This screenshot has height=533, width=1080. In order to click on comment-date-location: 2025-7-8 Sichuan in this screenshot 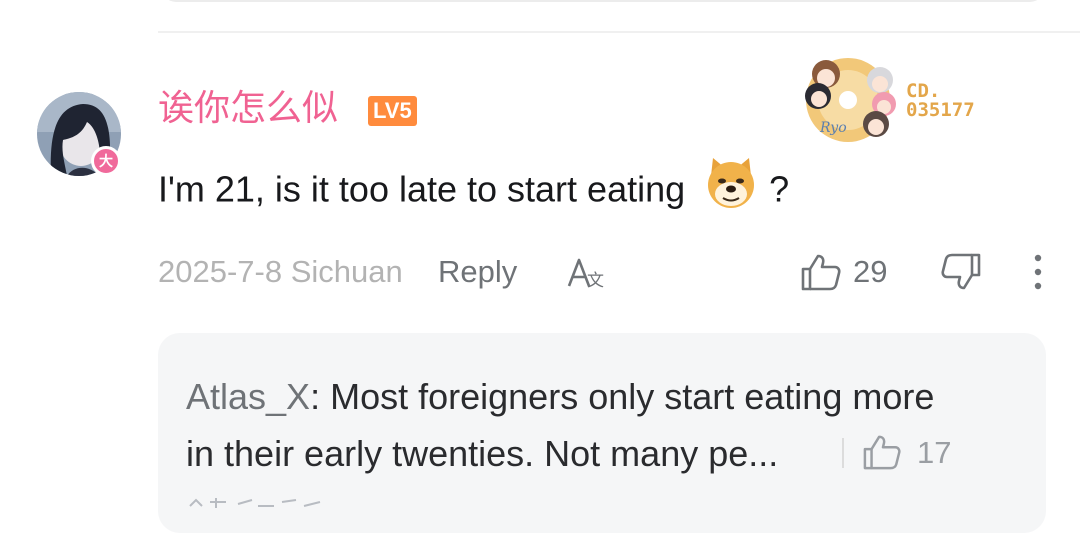, I will do `click(280, 271)`.